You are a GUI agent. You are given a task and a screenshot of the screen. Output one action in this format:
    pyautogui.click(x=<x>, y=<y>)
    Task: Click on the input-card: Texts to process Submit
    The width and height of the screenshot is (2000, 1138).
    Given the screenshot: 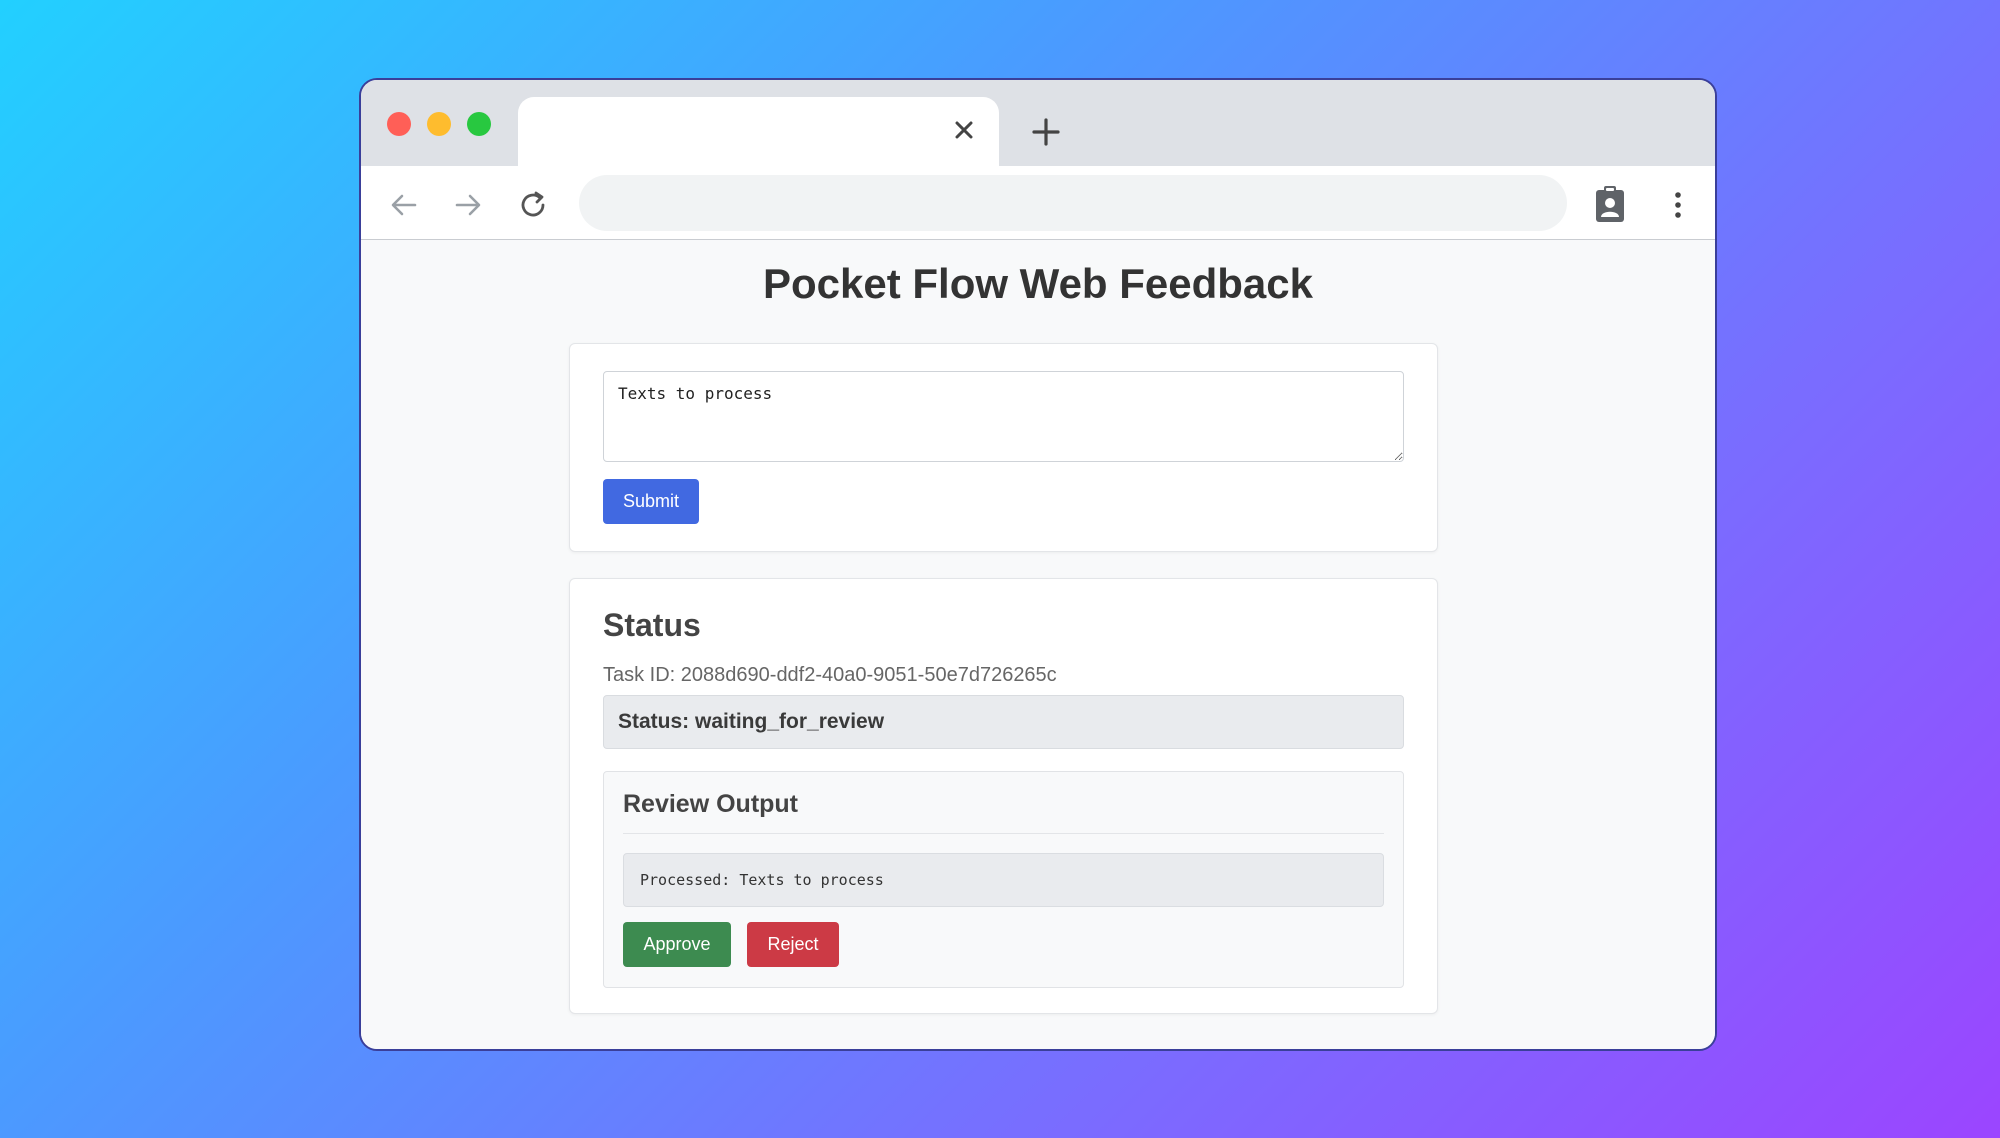 What is the action you would take?
    pyautogui.click(x=1003, y=447)
    